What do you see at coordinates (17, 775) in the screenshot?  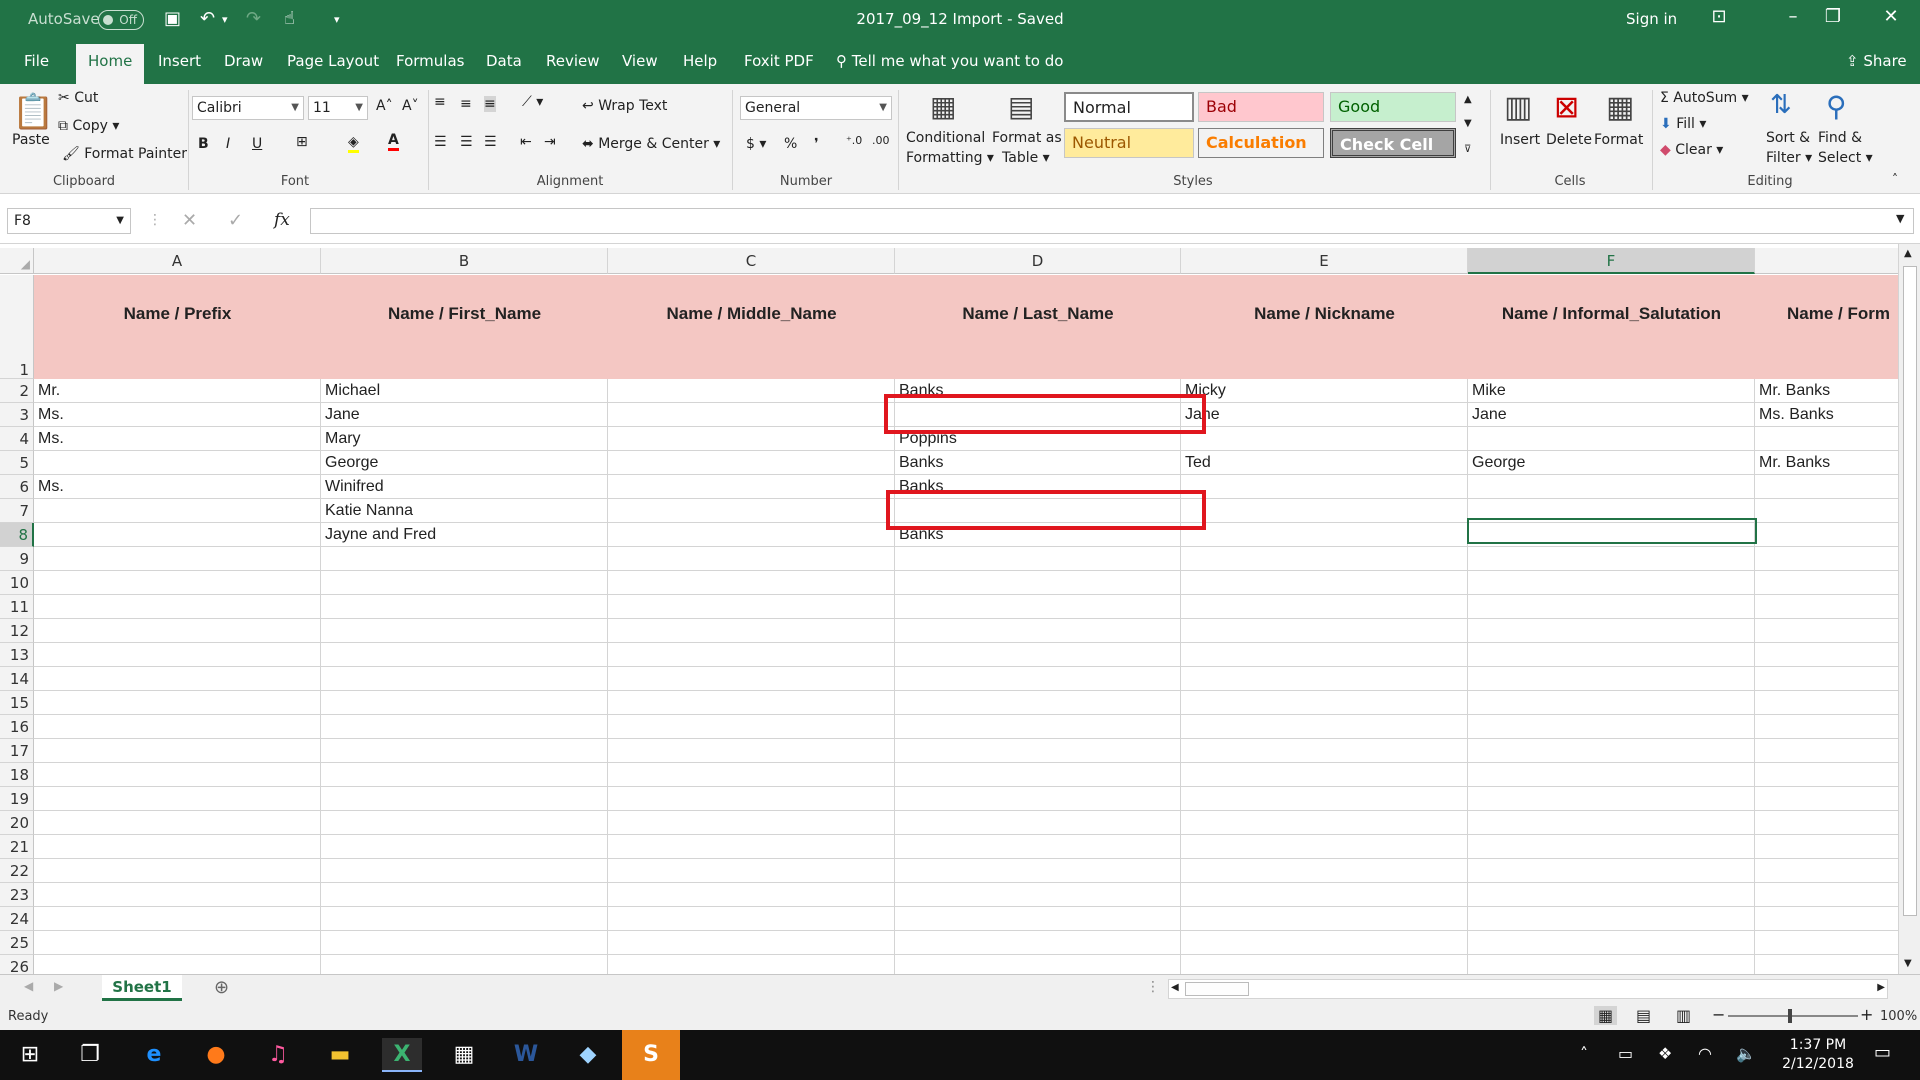 I see `row-header-18: 18` at bounding box center [17, 775].